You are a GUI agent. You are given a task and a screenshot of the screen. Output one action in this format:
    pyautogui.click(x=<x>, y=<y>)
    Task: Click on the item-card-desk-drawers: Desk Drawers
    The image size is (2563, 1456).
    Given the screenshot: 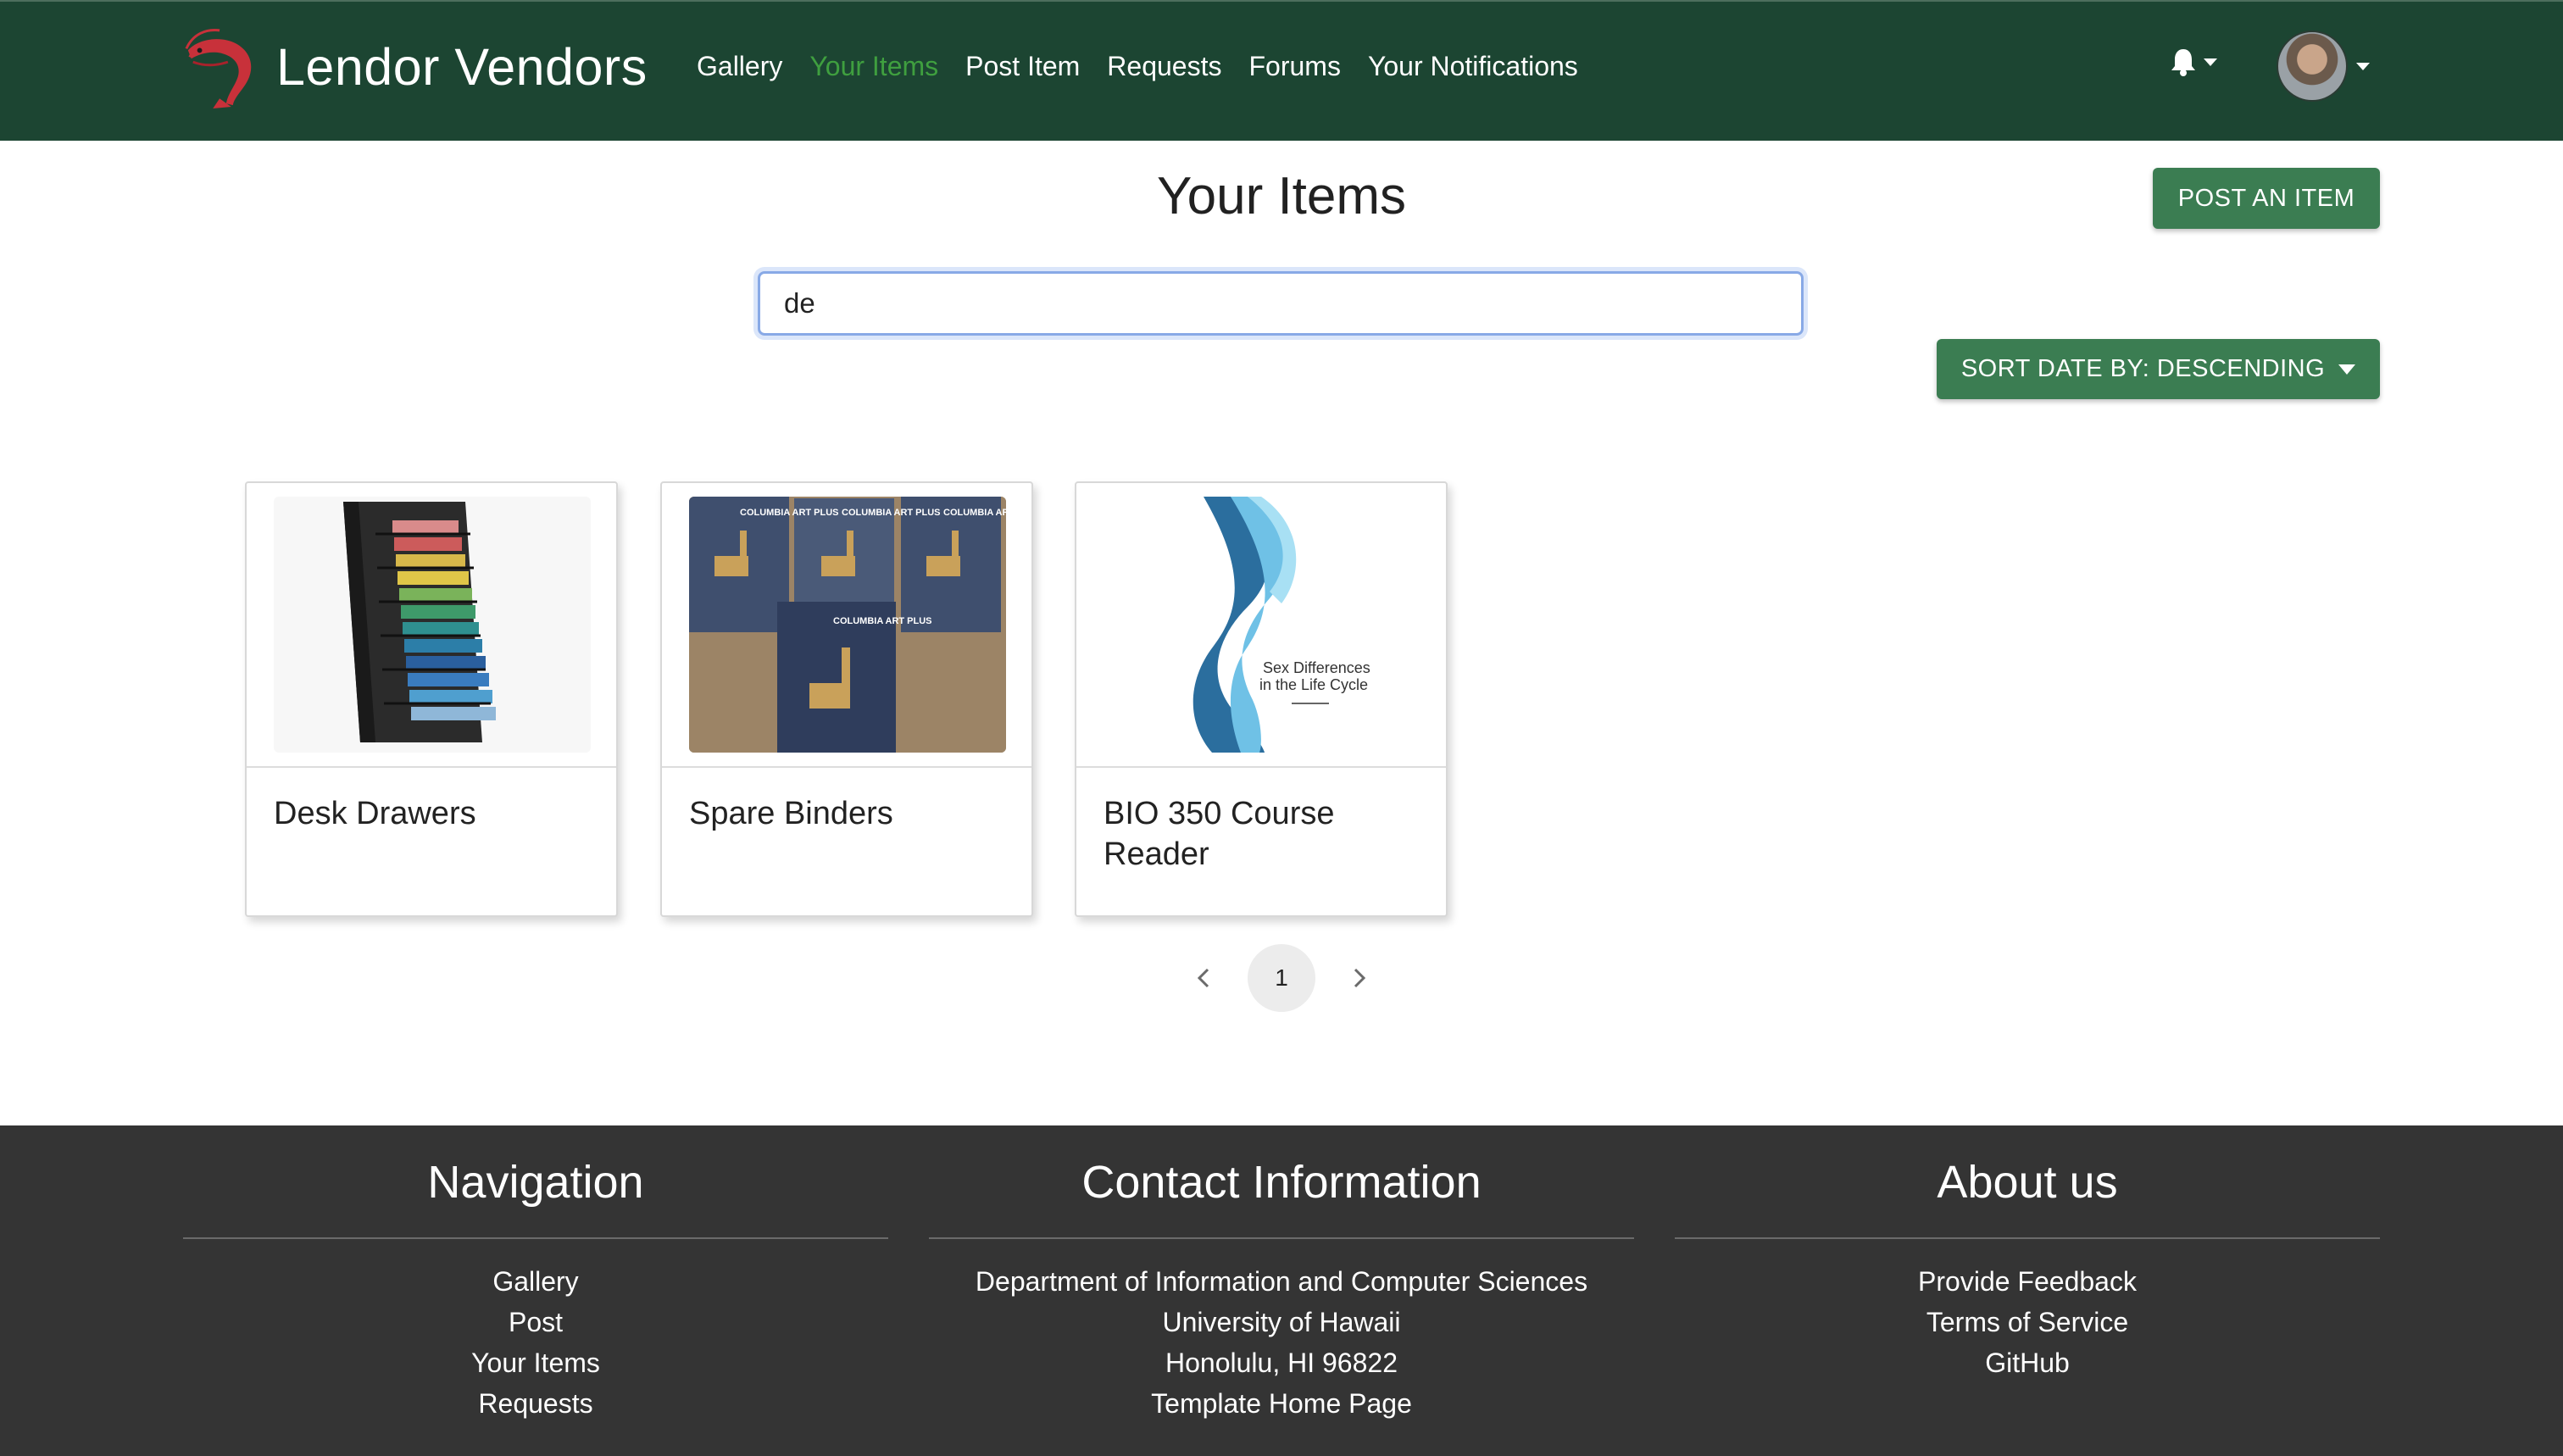 What is the action you would take?
    pyautogui.click(x=431, y=699)
    